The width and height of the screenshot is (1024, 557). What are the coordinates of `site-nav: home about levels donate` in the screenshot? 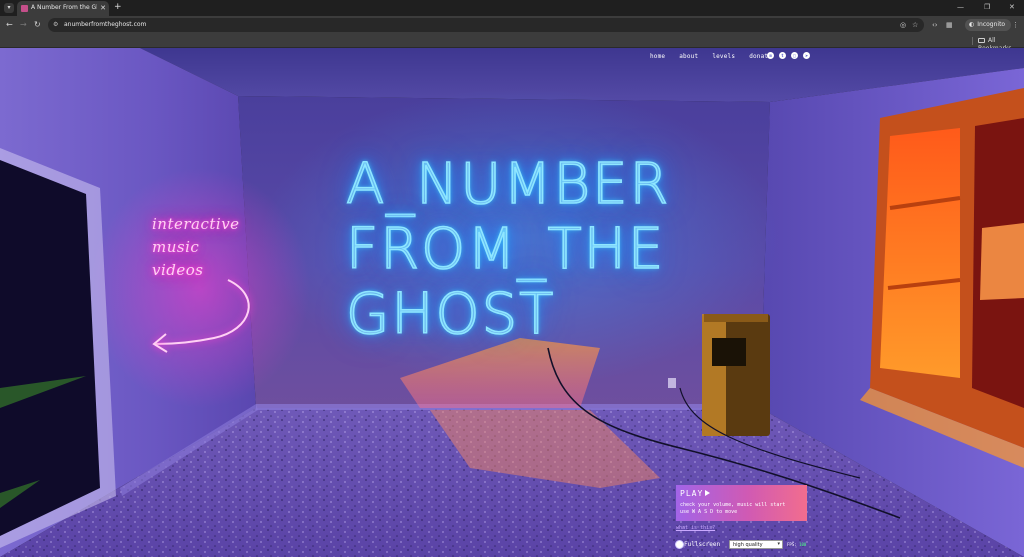 It's located at (711, 56).